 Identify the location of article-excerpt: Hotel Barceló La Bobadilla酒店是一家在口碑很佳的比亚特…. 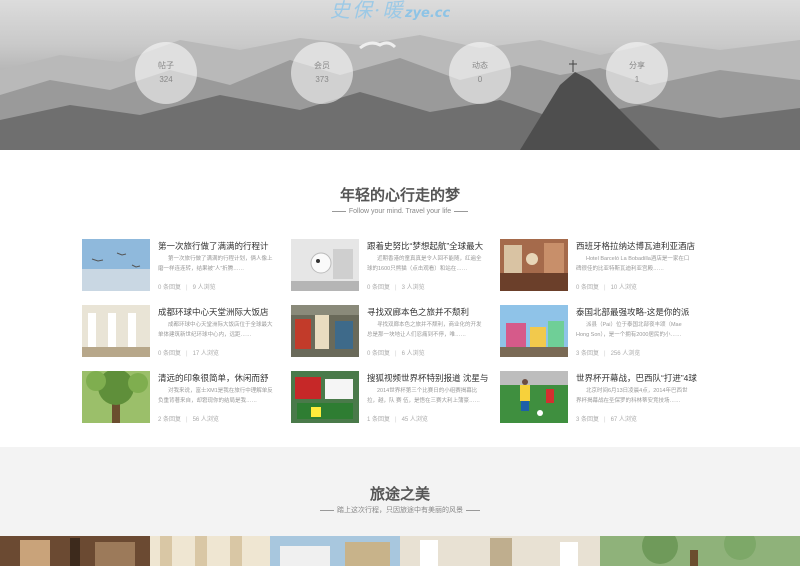
(633, 264).